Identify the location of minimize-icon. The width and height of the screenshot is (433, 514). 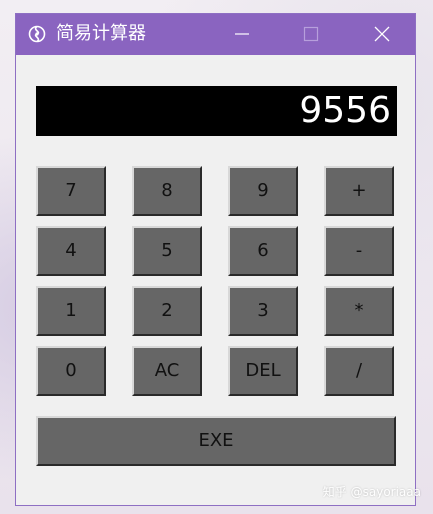
(242, 34).